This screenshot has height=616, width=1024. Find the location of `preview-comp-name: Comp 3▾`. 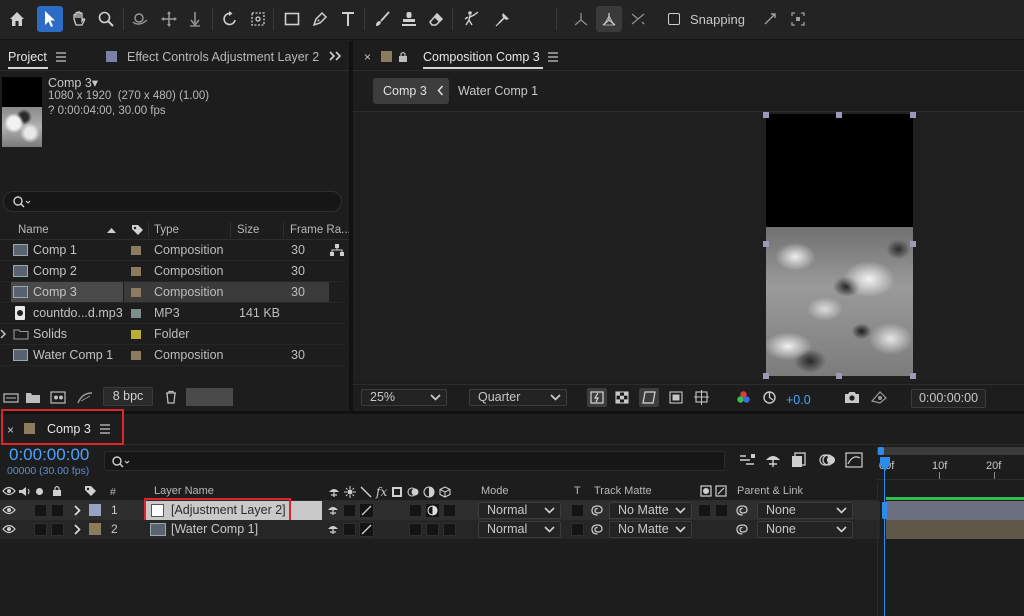

preview-comp-name: Comp 3▾ is located at coordinates (73, 82).